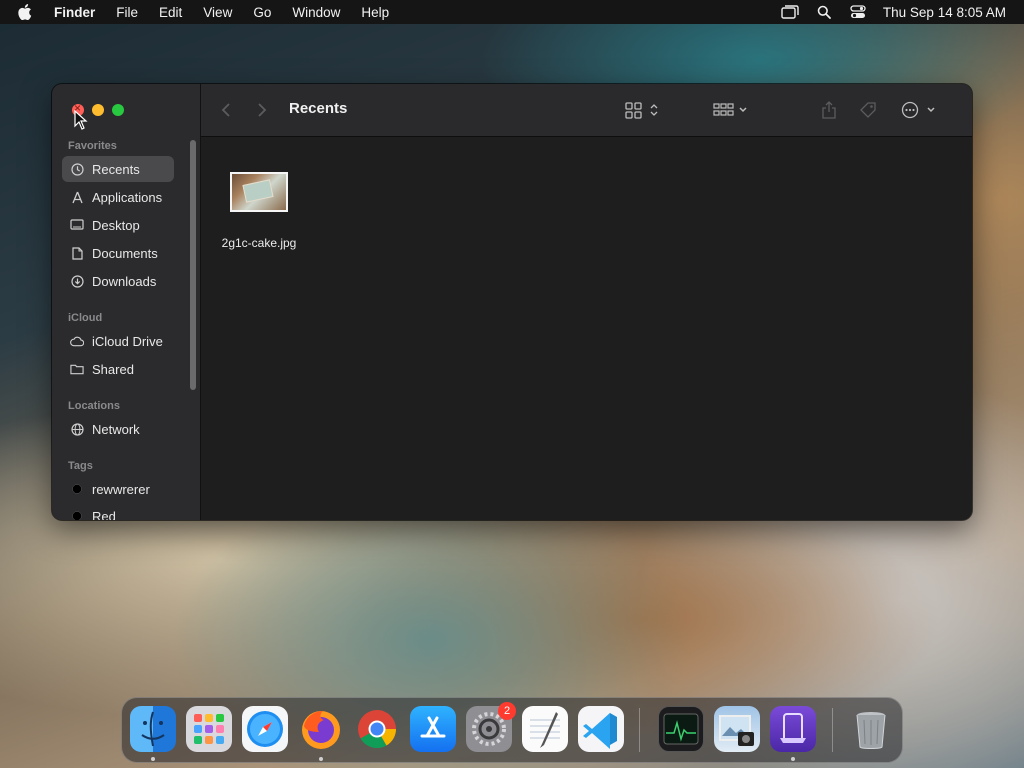 This screenshot has height=768, width=1024. Describe the element at coordinates (793, 729) in the screenshot. I see `dock-simulator-icon` at that location.